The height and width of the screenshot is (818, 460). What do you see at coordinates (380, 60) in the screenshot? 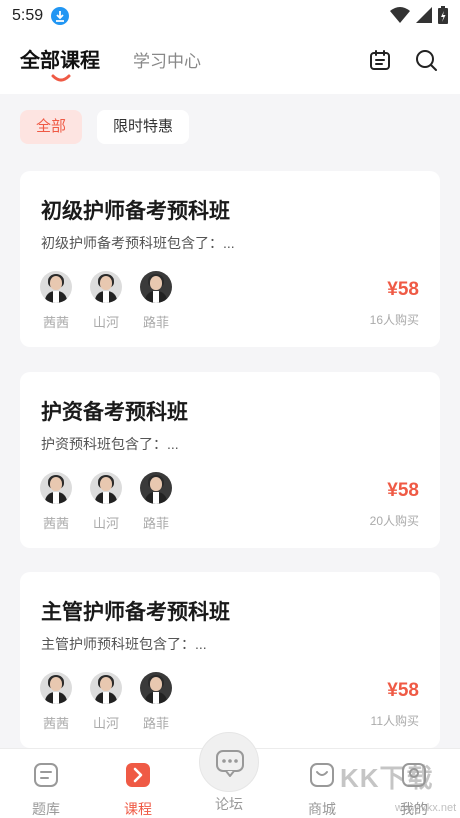
I see `calendar-icon` at bounding box center [380, 60].